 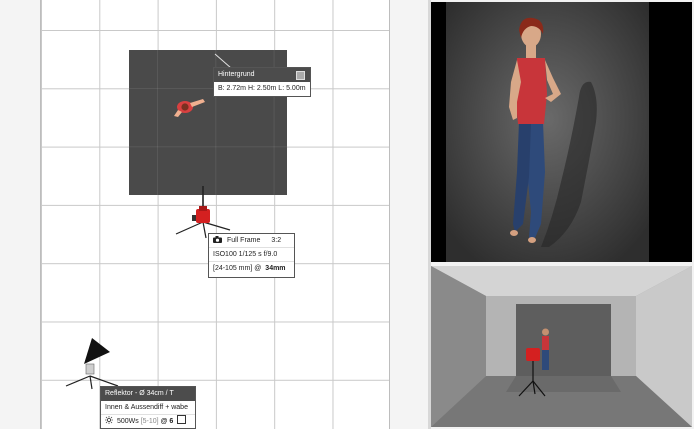 I want to click on light-tooltip-title: Reflektor - Ø 34cm / T 41cm, so click(x=148, y=398).